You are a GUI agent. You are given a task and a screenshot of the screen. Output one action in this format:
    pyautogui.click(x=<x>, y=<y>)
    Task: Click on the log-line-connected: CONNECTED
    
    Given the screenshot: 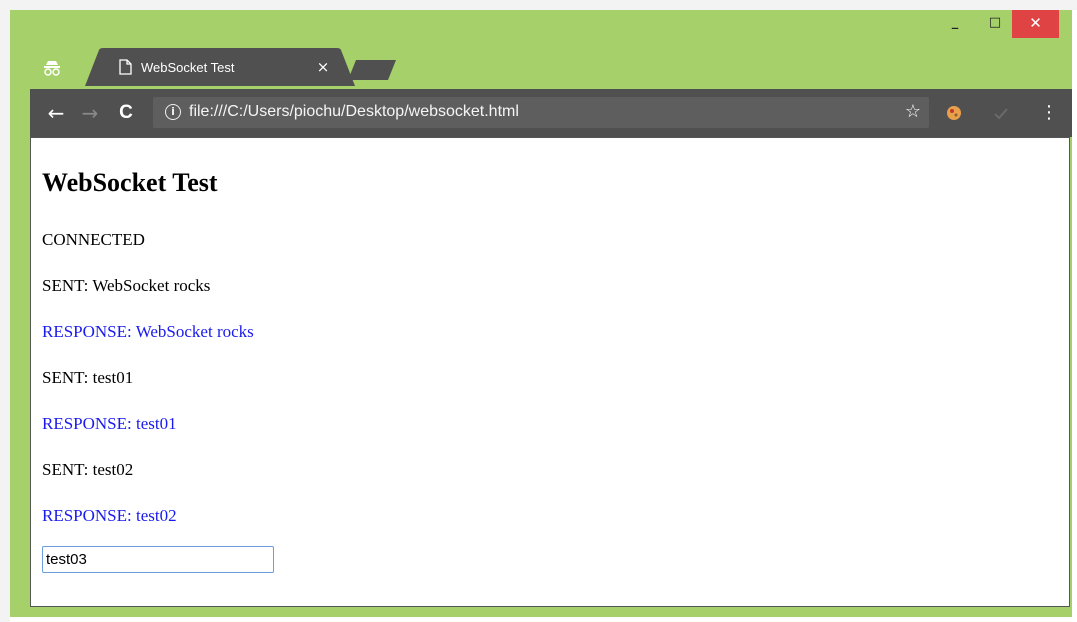 What is the action you would take?
    pyautogui.click(x=93, y=239)
    